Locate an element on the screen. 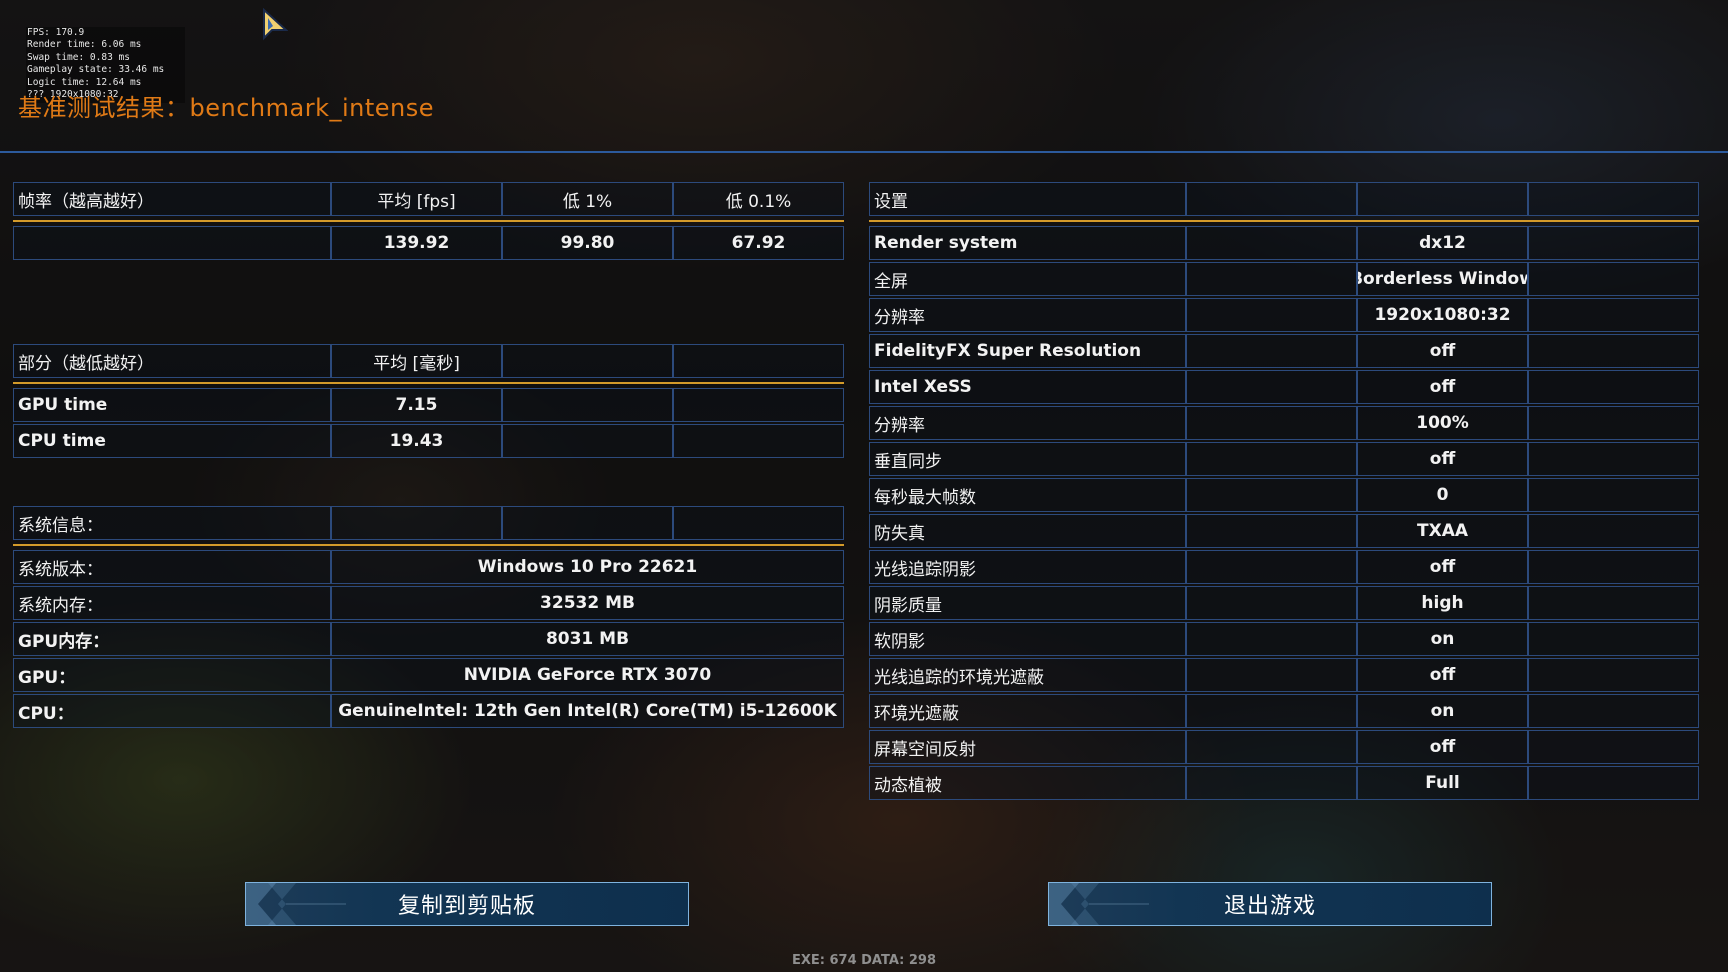  cursor-icon is located at coordinates (275, 24).